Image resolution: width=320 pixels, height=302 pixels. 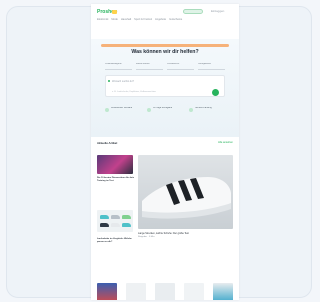 I want to click on filter-field: Verfügbarkeit, so click(x=211, y=68).